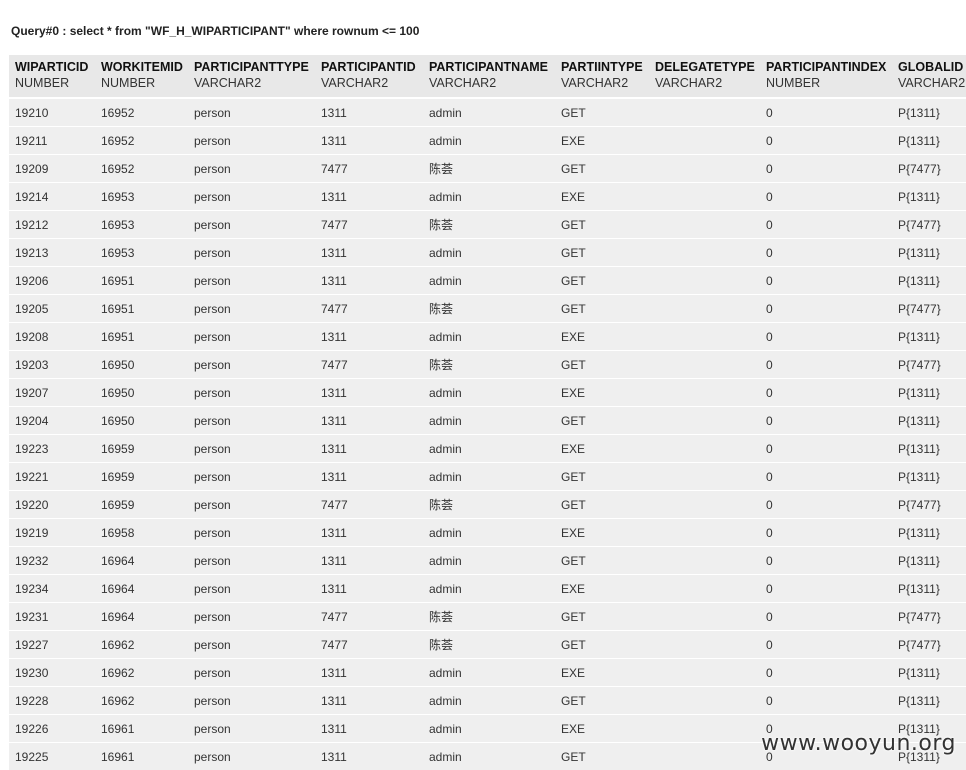  I want to click on table-row: 19209 16952 person 7477 陈荟 GET 0 P{7477}, so click(487, 168).